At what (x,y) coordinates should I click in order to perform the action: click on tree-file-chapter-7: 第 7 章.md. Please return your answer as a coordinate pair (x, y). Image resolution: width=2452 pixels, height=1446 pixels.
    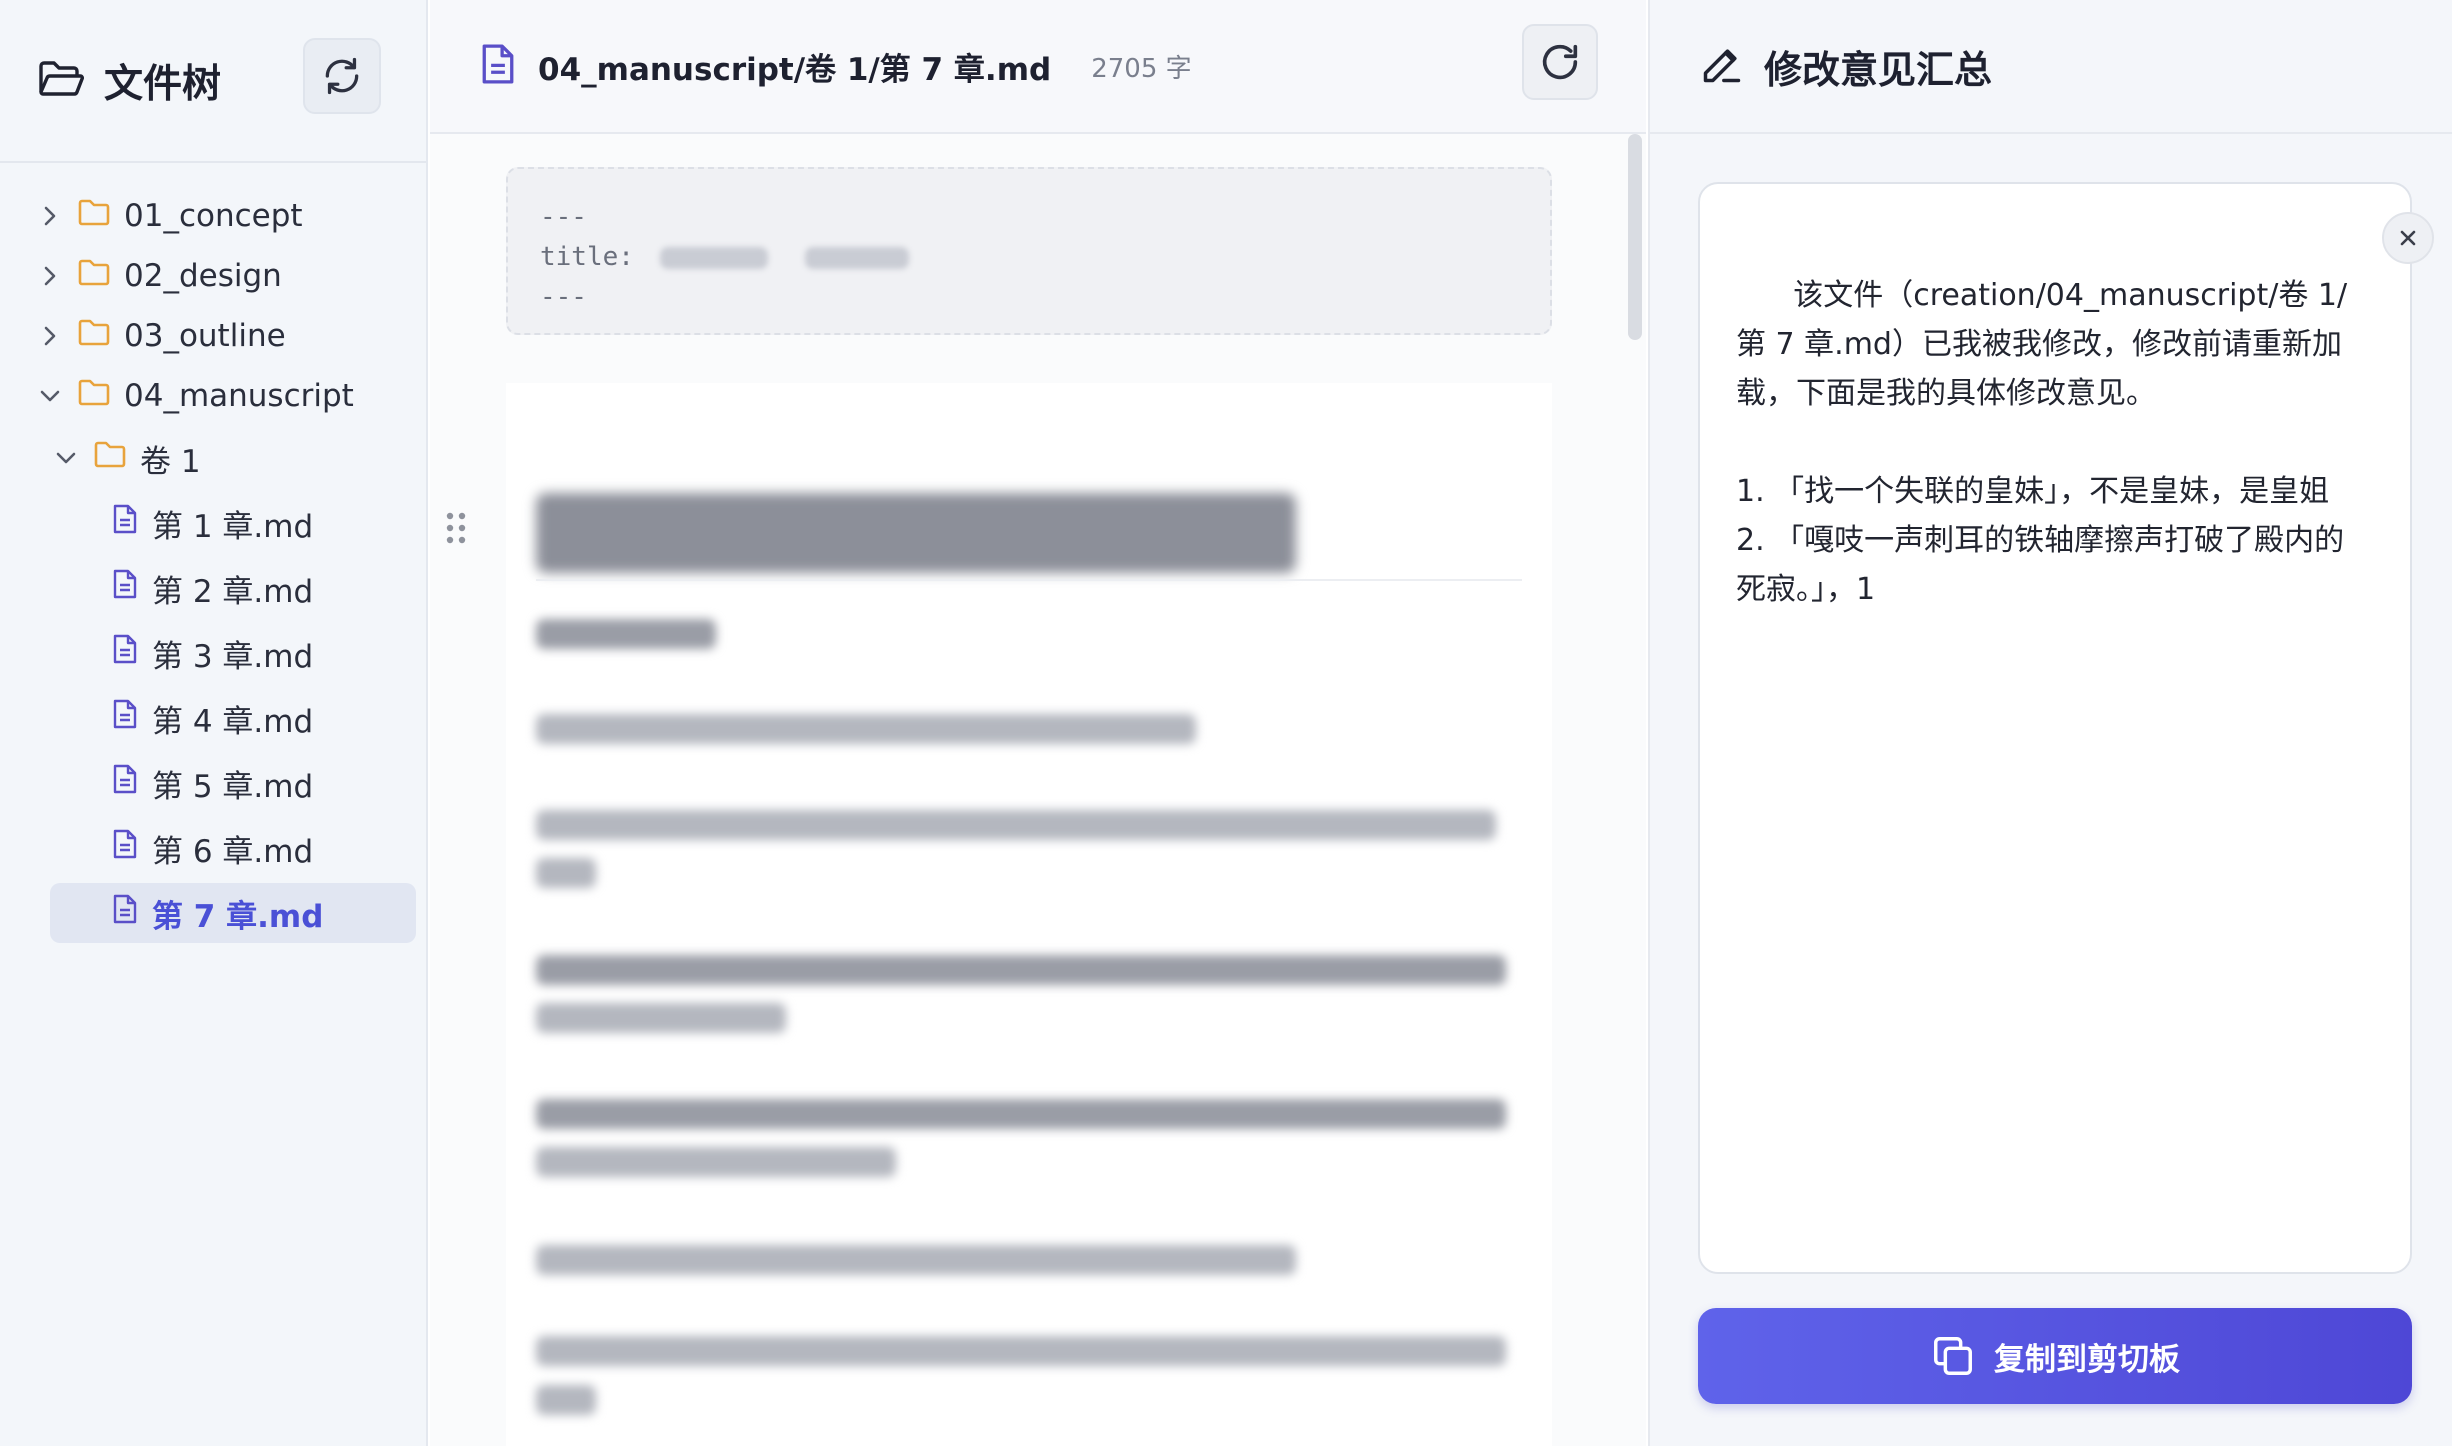
    Looking at the image, I should click on (233, 913).